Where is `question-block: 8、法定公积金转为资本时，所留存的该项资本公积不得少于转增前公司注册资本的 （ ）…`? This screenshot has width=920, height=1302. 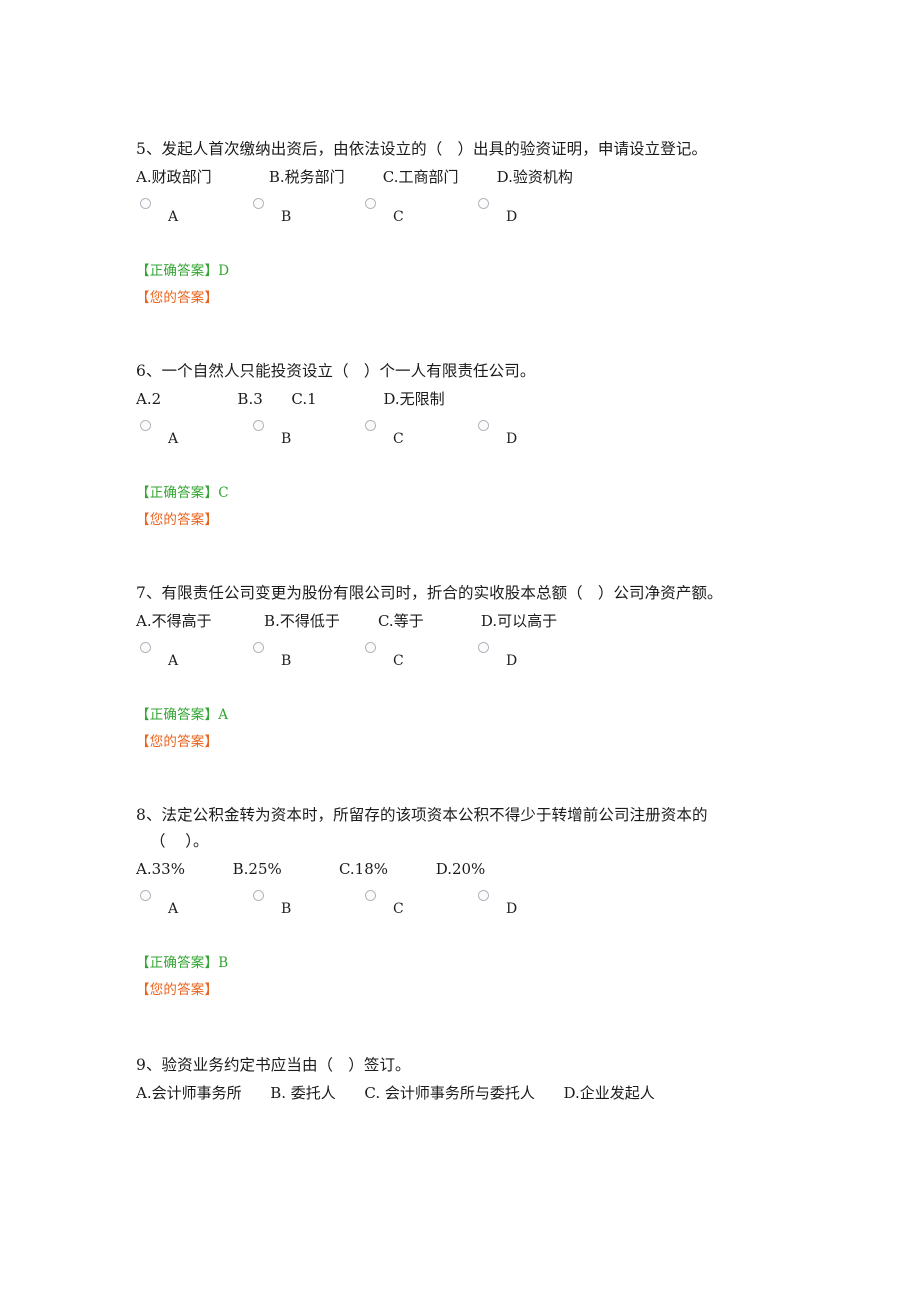
question-block: 8、法定公积金转为资本时，所留存的该项资本公积不得少于转增前公司注册资本的 （ ）… is located at coordinates (486, 903).